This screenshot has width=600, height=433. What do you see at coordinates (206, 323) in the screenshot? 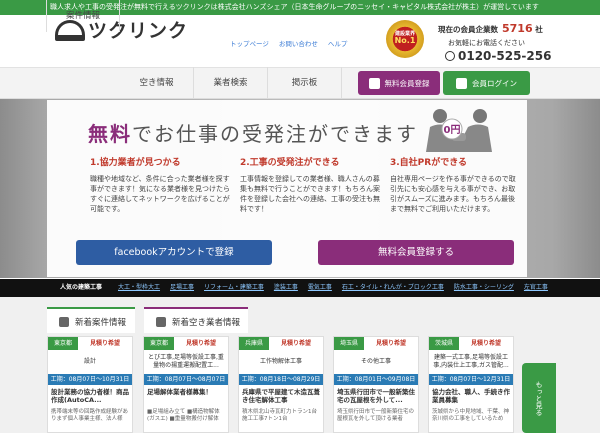
I see `tab-label: 新着空き業者情報` at bounding box center [206, 323].